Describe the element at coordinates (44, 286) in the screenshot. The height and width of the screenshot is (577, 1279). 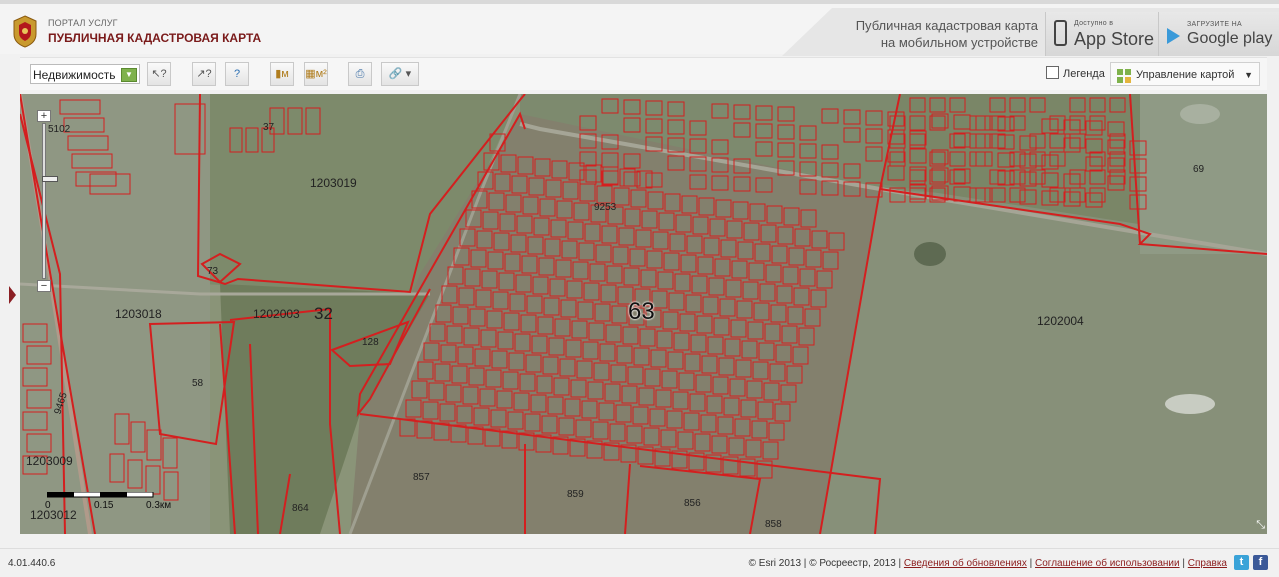
I see `zoom-out-button: −` at that location.